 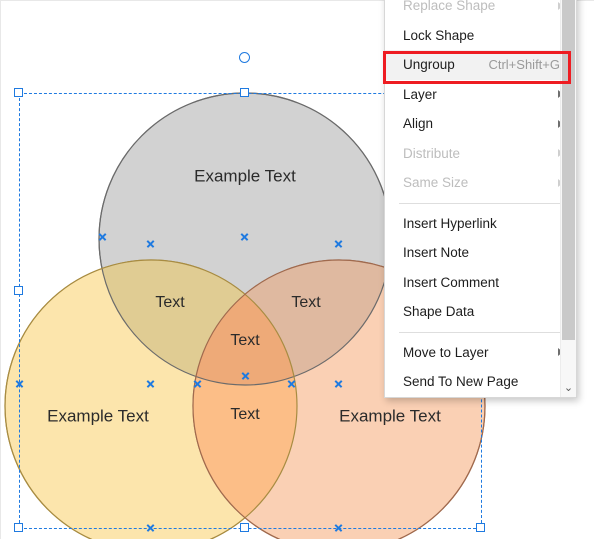 I want to click on menu-item-insert-comment: Insert Comment, so click(x=480, y=283).